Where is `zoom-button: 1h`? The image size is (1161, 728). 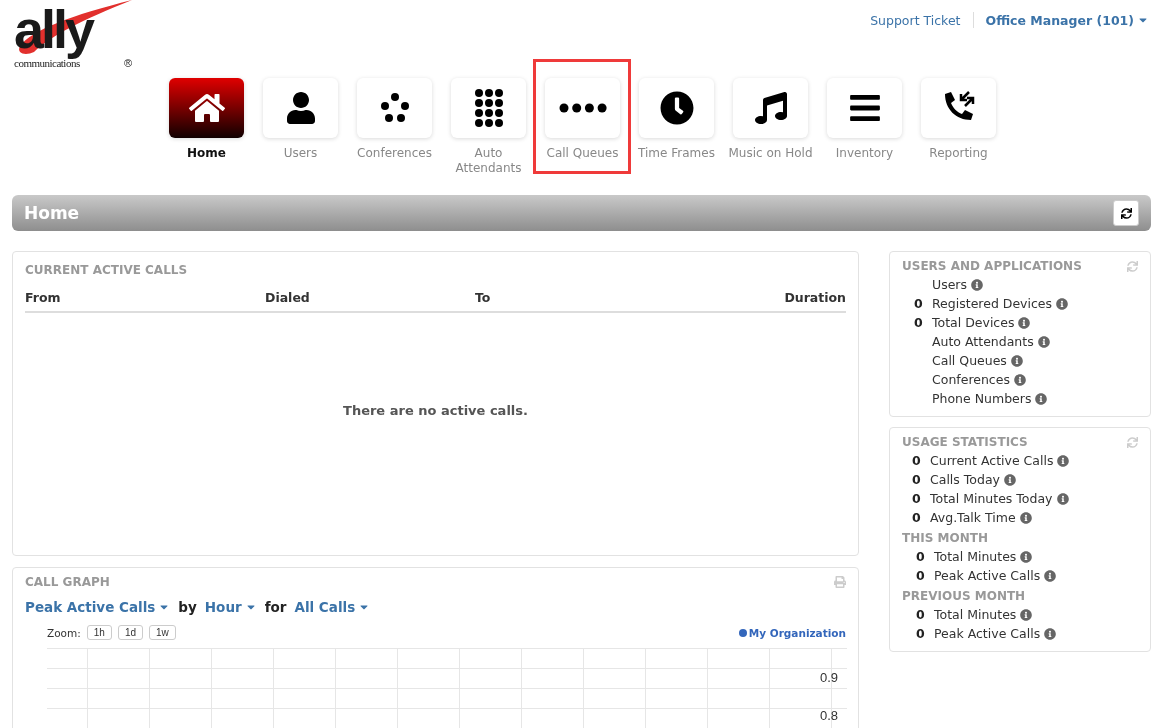
zoom-button: 1h is located at coordinates (99, 632).